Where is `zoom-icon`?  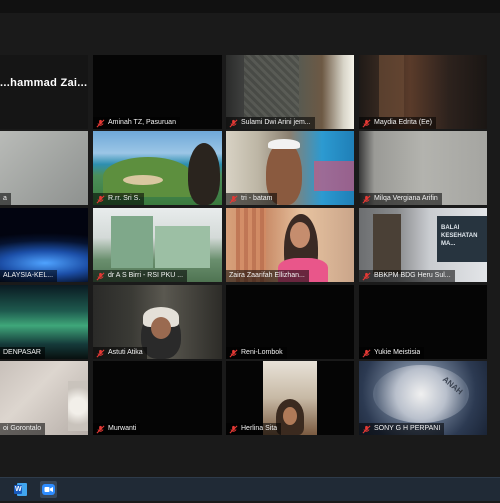
zoom-icon is located at coordinates (48, 489).